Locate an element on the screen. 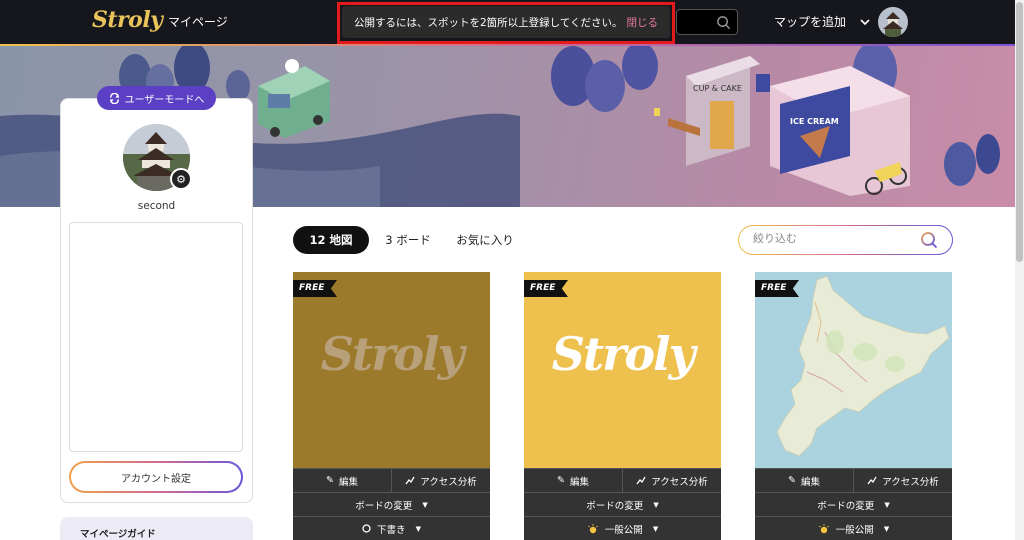  mypage-link: マイページ is located at coordinates (198, 21).